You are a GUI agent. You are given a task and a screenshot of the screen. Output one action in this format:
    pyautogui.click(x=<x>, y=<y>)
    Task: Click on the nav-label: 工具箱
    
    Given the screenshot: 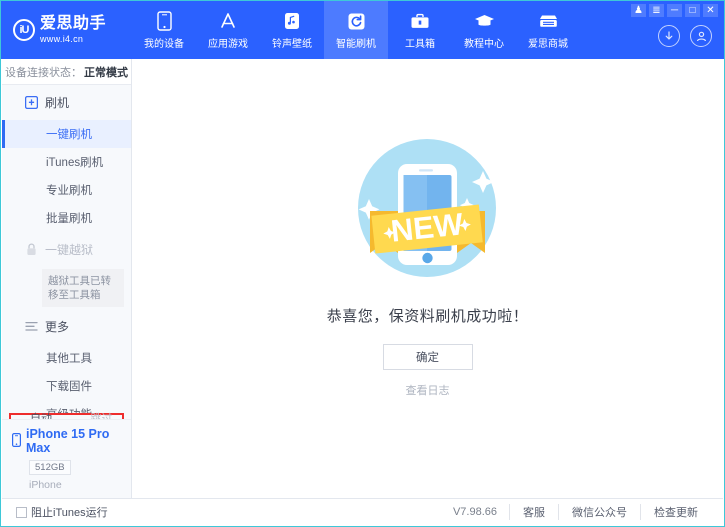 What is the action you would take?
    pyautogui.click(x=420, y=44)
    